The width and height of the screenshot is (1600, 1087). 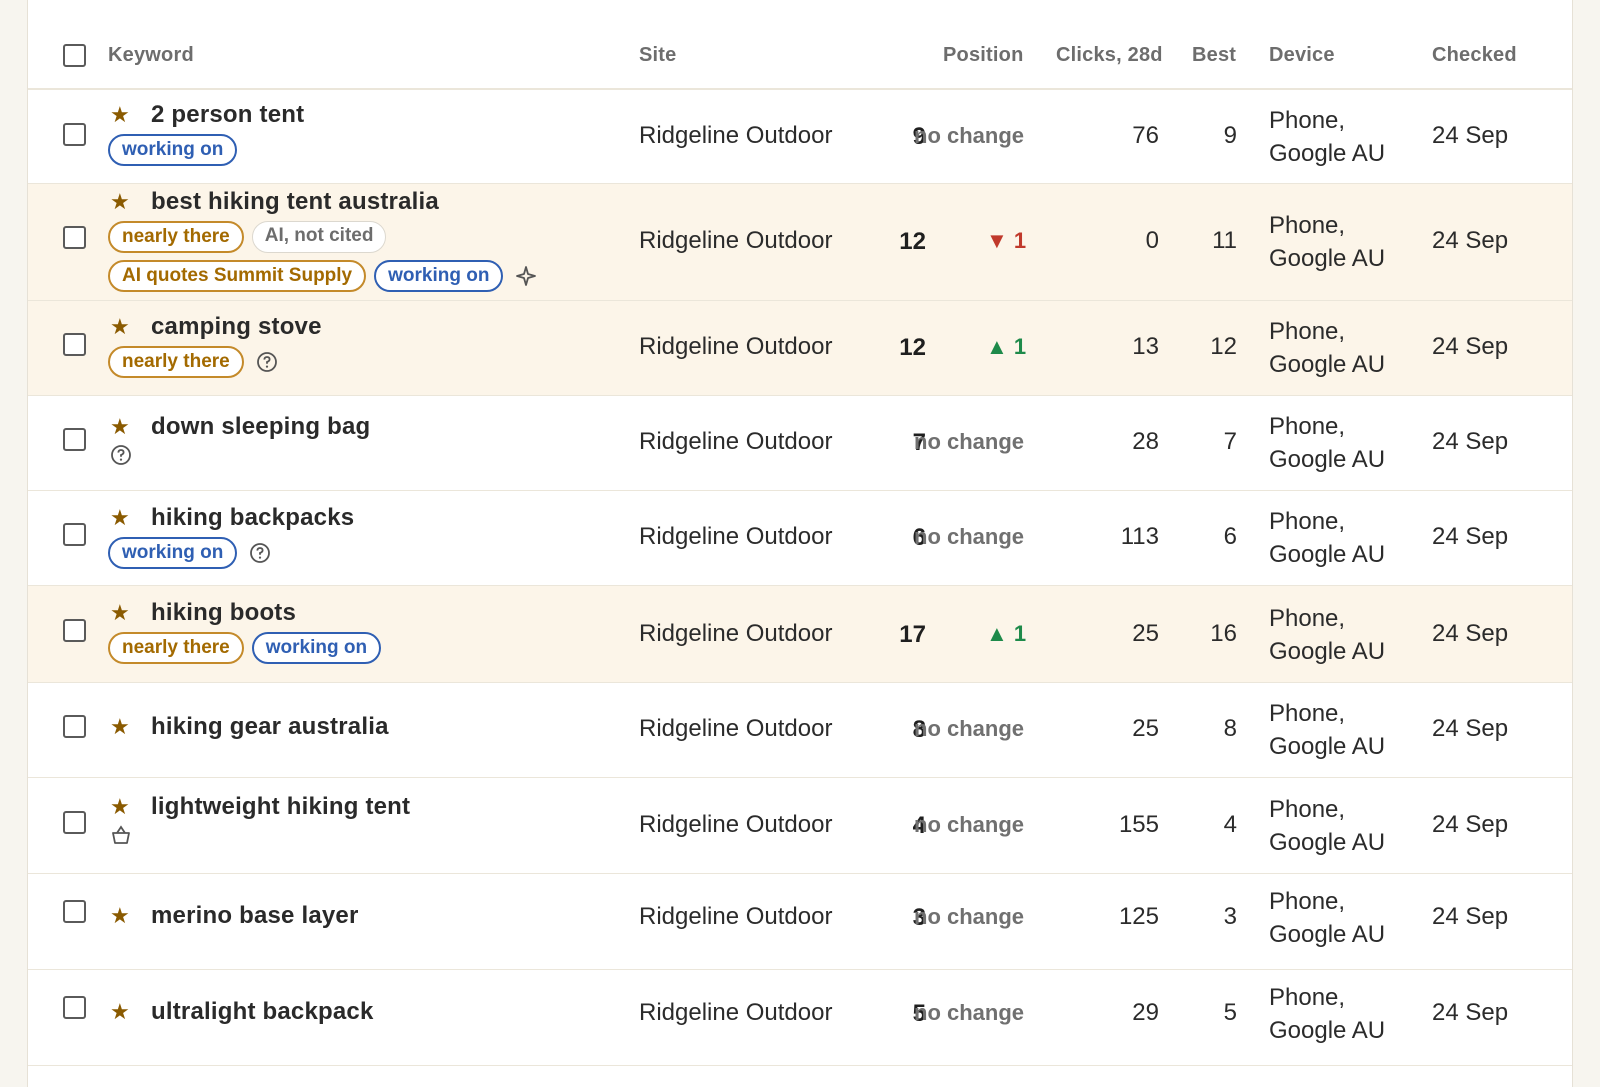 I want to click on clicks-value: 28, so click(x=1145, y=441).